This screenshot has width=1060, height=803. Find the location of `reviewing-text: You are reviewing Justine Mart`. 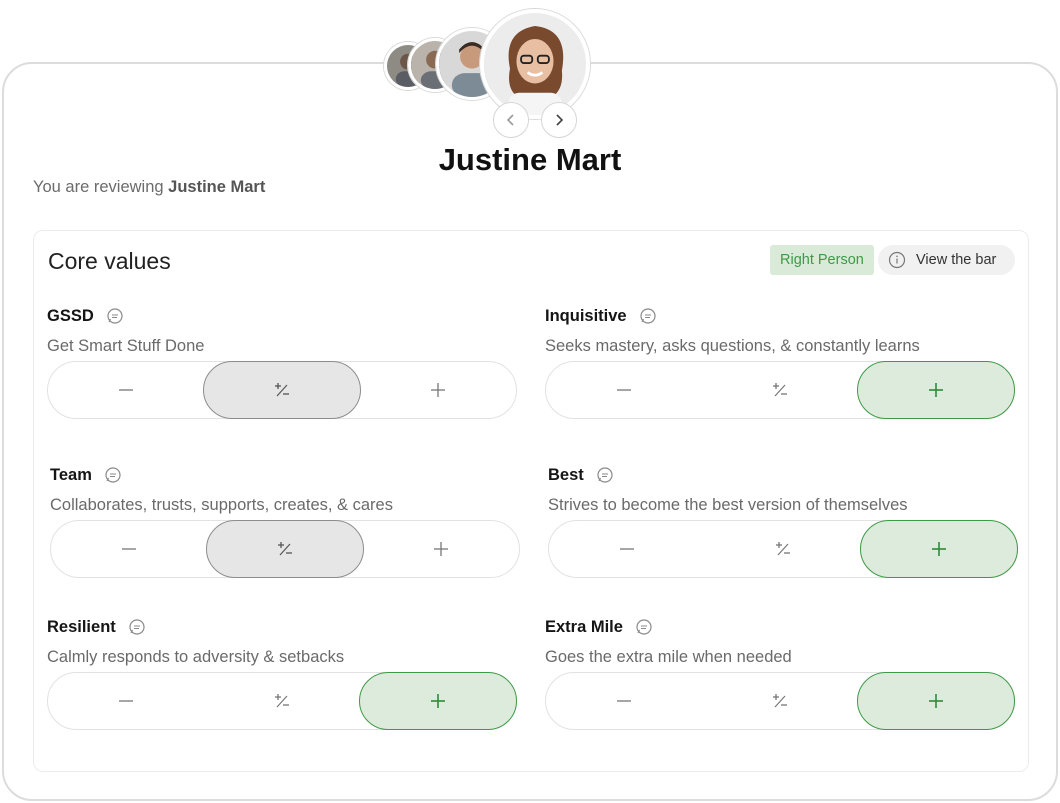

reviewing-text: You are reviewing Justine Mart is located at coordinates (149, 187).